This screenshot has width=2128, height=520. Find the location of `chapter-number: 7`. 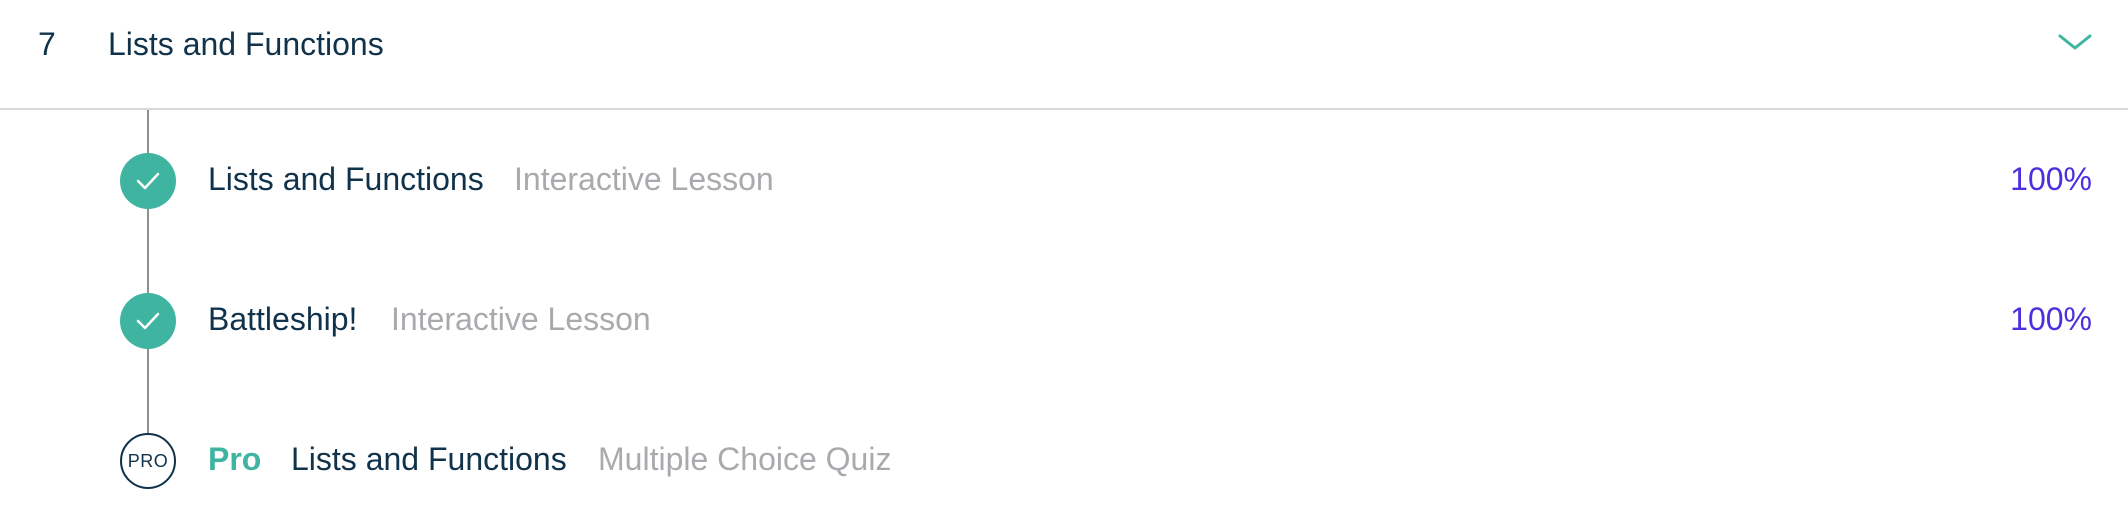

chapter-number: 7 is located at coordinates (47, 44).